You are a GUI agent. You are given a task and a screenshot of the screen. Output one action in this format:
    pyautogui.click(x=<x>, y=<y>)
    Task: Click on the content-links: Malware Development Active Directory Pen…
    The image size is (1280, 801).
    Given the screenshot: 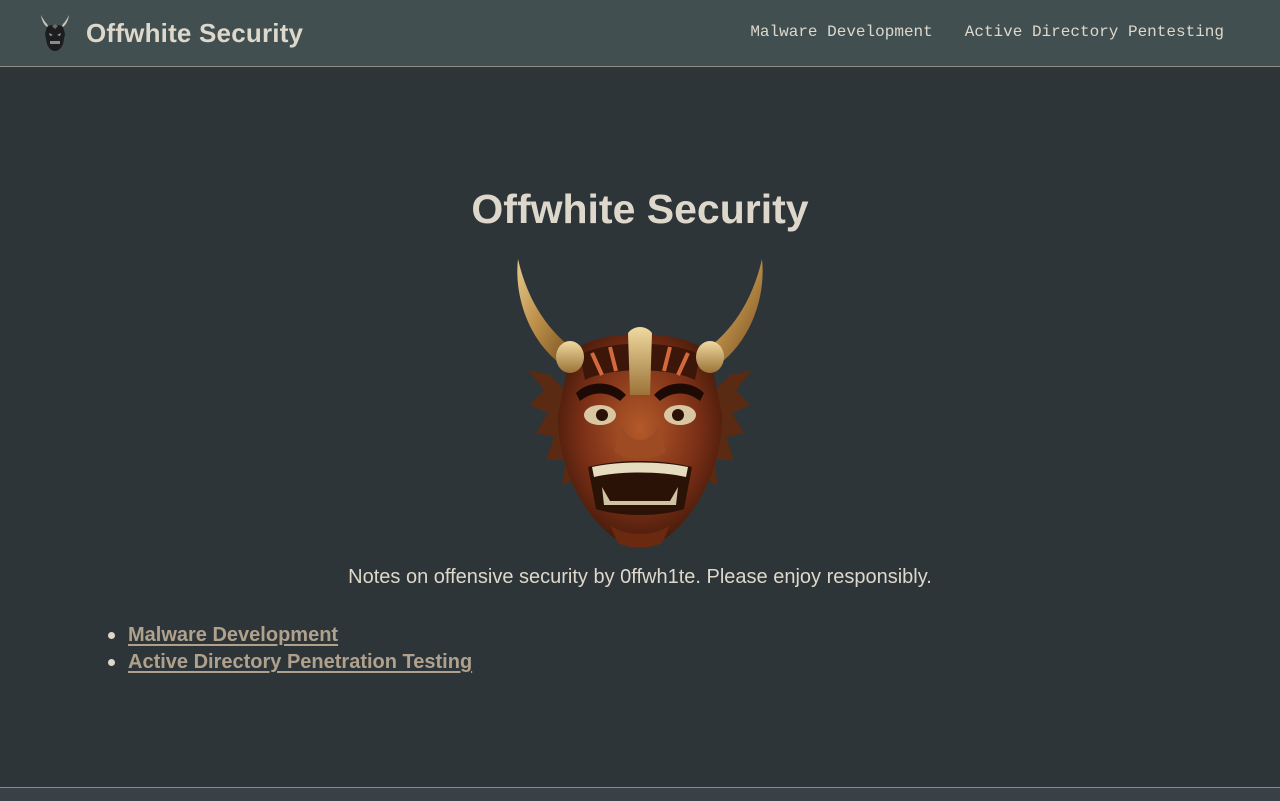 What is the action you would take?
    pyautogui.click(x=290, y=649)
    